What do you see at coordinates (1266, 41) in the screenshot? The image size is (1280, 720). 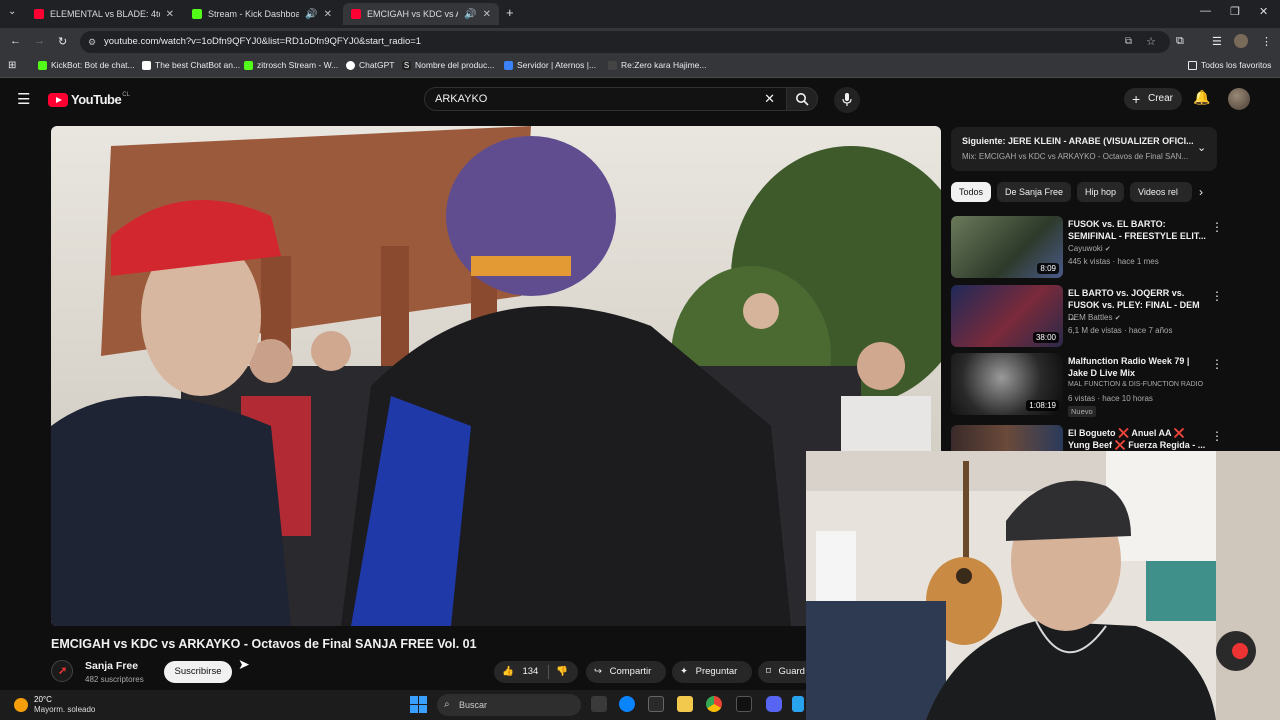 I see `chrome-menu-icon: ⋮` at bounding box center [1266, 41].